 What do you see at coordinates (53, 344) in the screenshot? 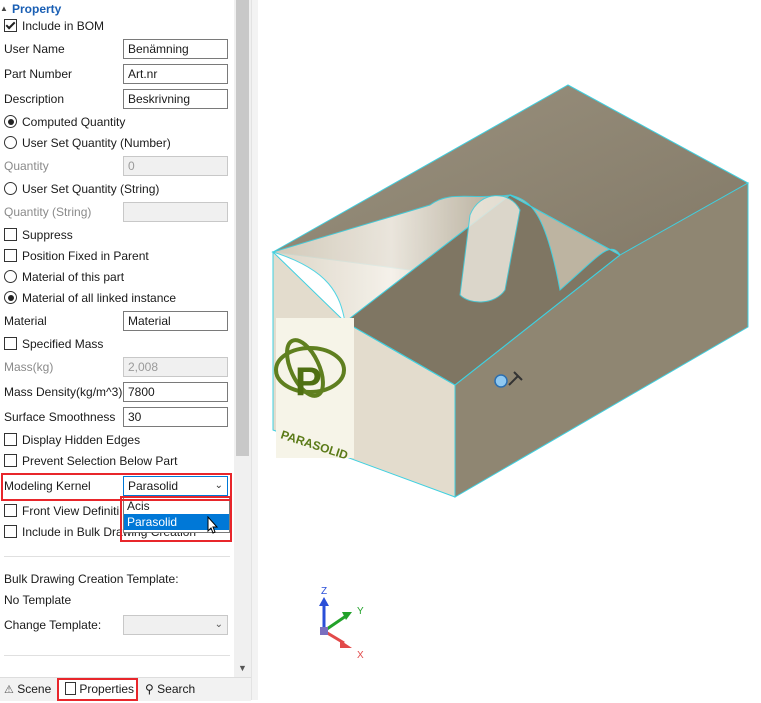
I see `specified-mass-checkbox: Specified Mass` at bounding box center [53, 344].